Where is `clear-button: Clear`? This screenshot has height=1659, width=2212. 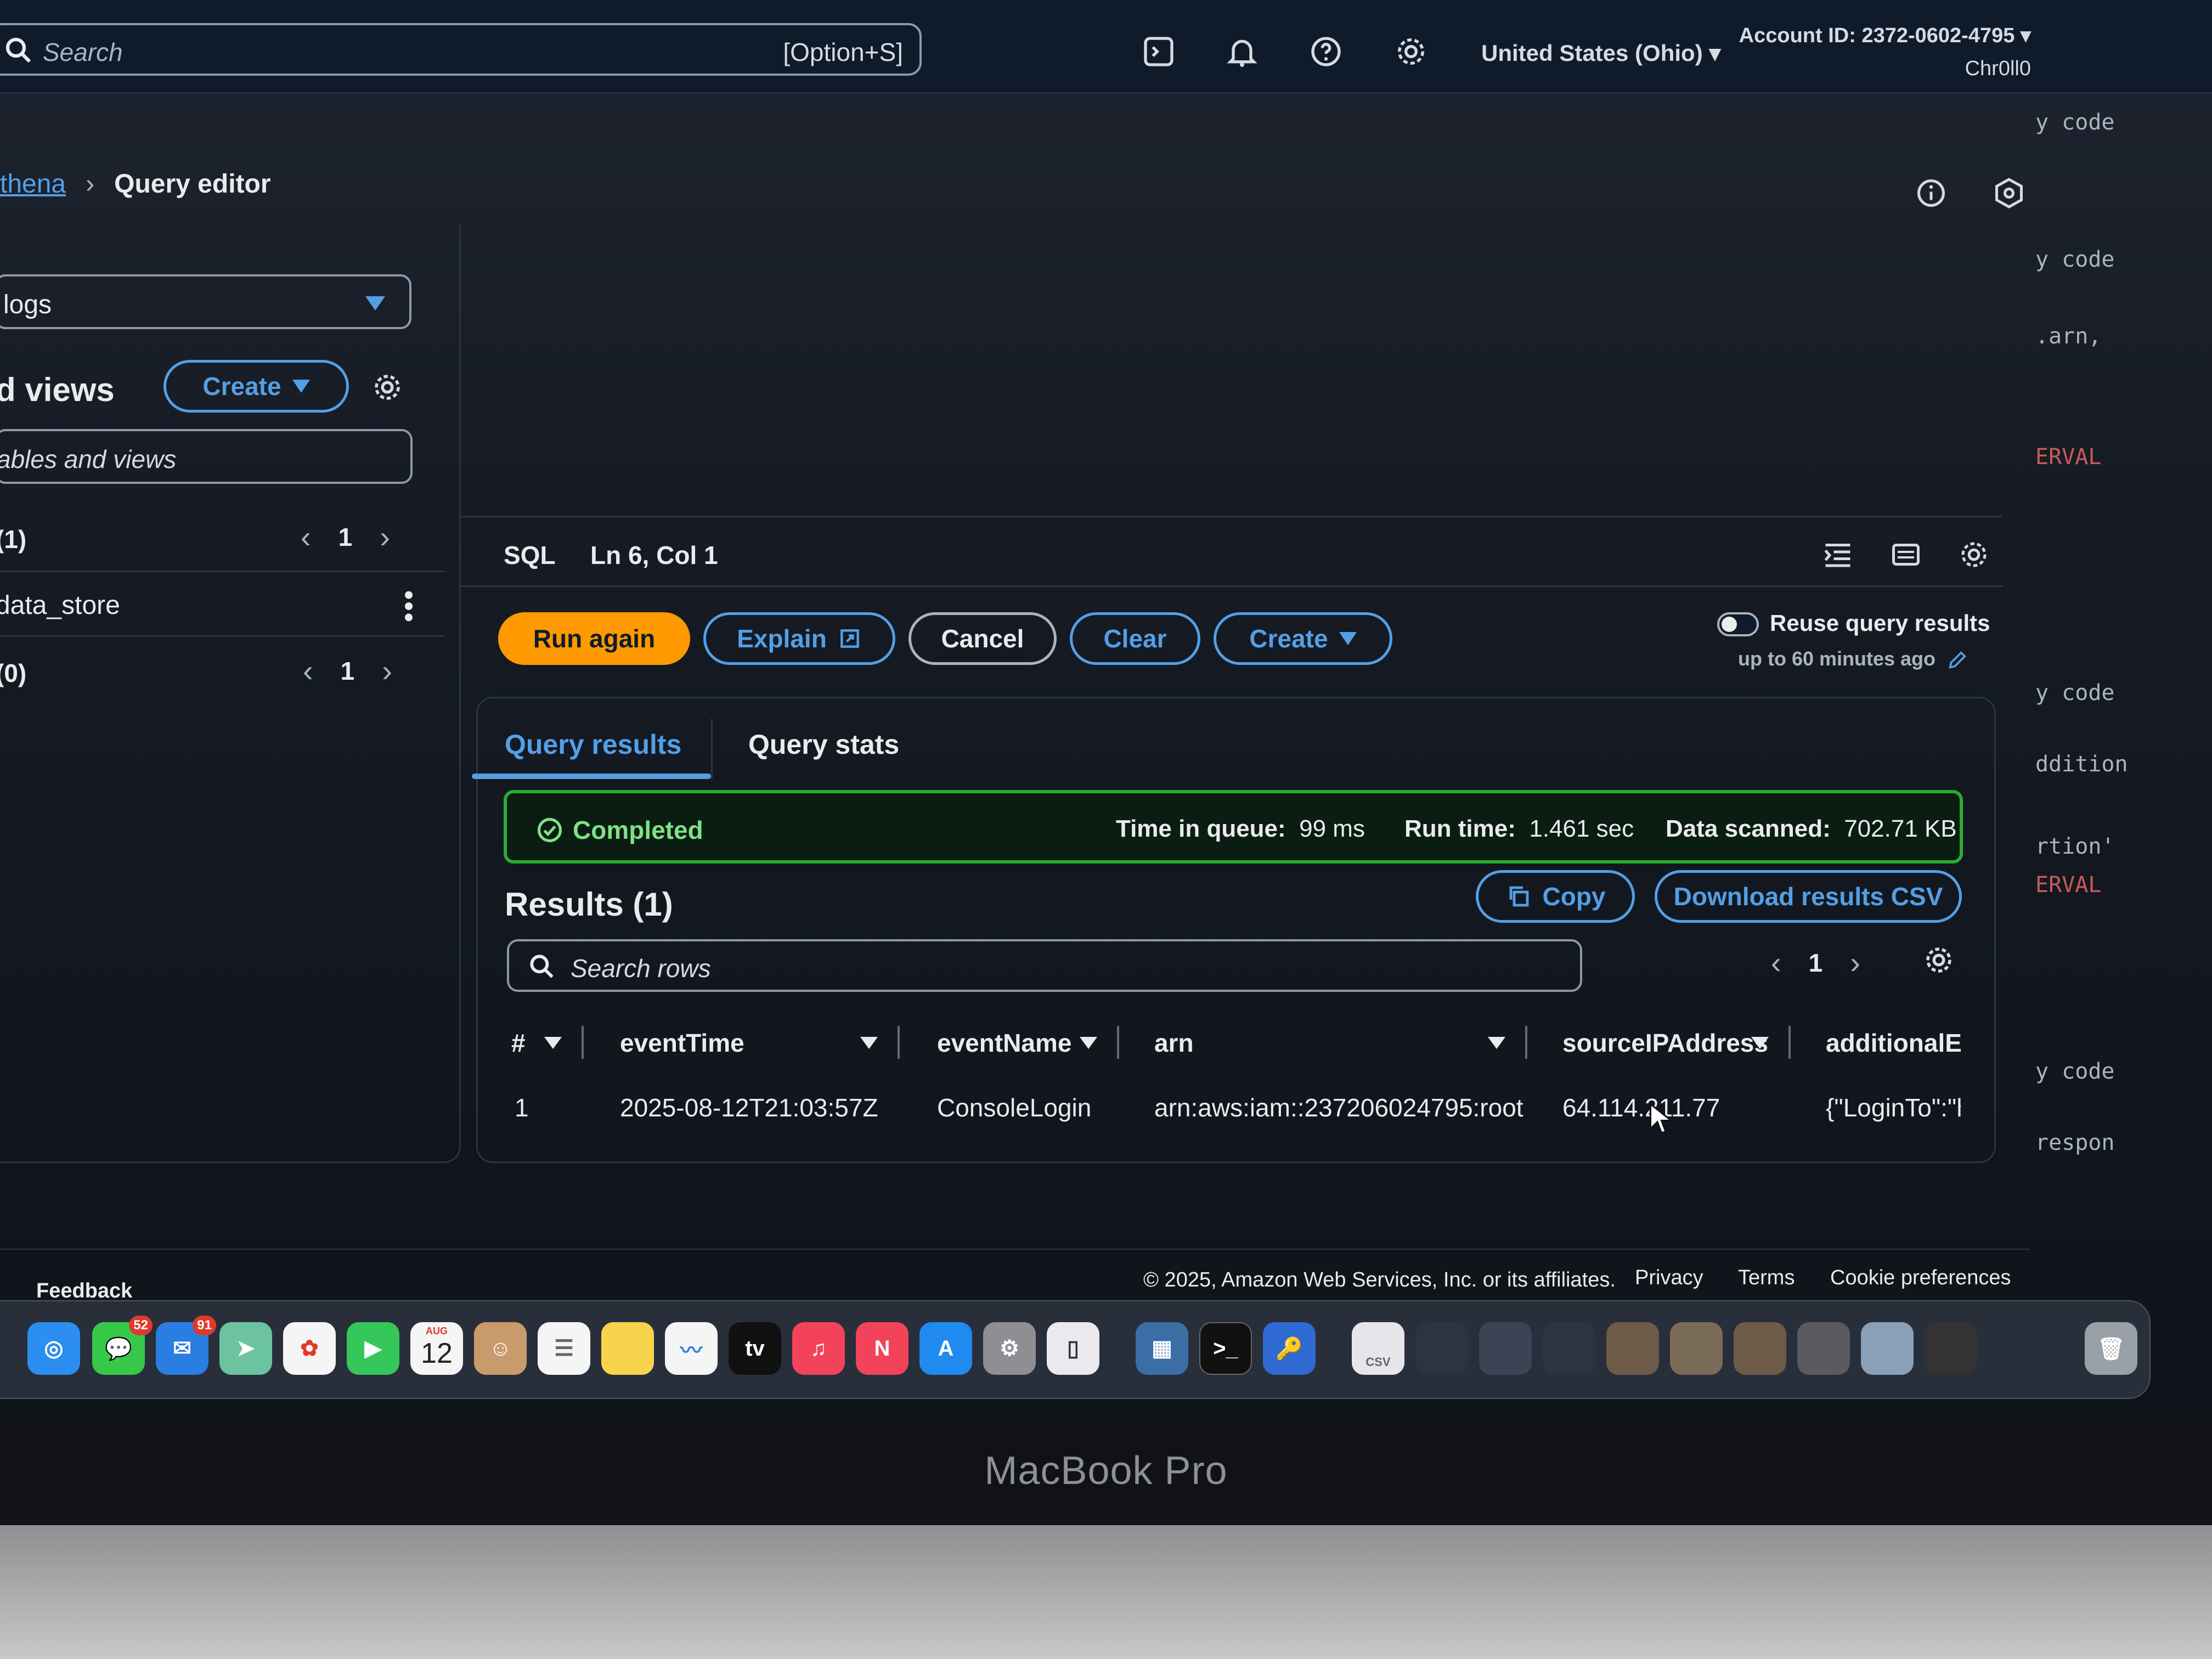 clear-button: Clear is located at coordinates (1135, 639).